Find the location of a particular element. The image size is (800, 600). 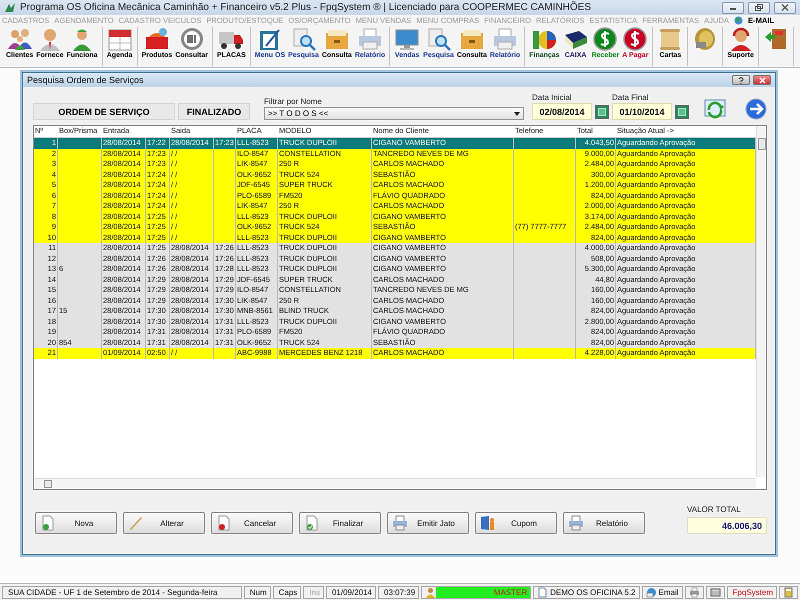

restore-button is located at coordinates (759, 8).